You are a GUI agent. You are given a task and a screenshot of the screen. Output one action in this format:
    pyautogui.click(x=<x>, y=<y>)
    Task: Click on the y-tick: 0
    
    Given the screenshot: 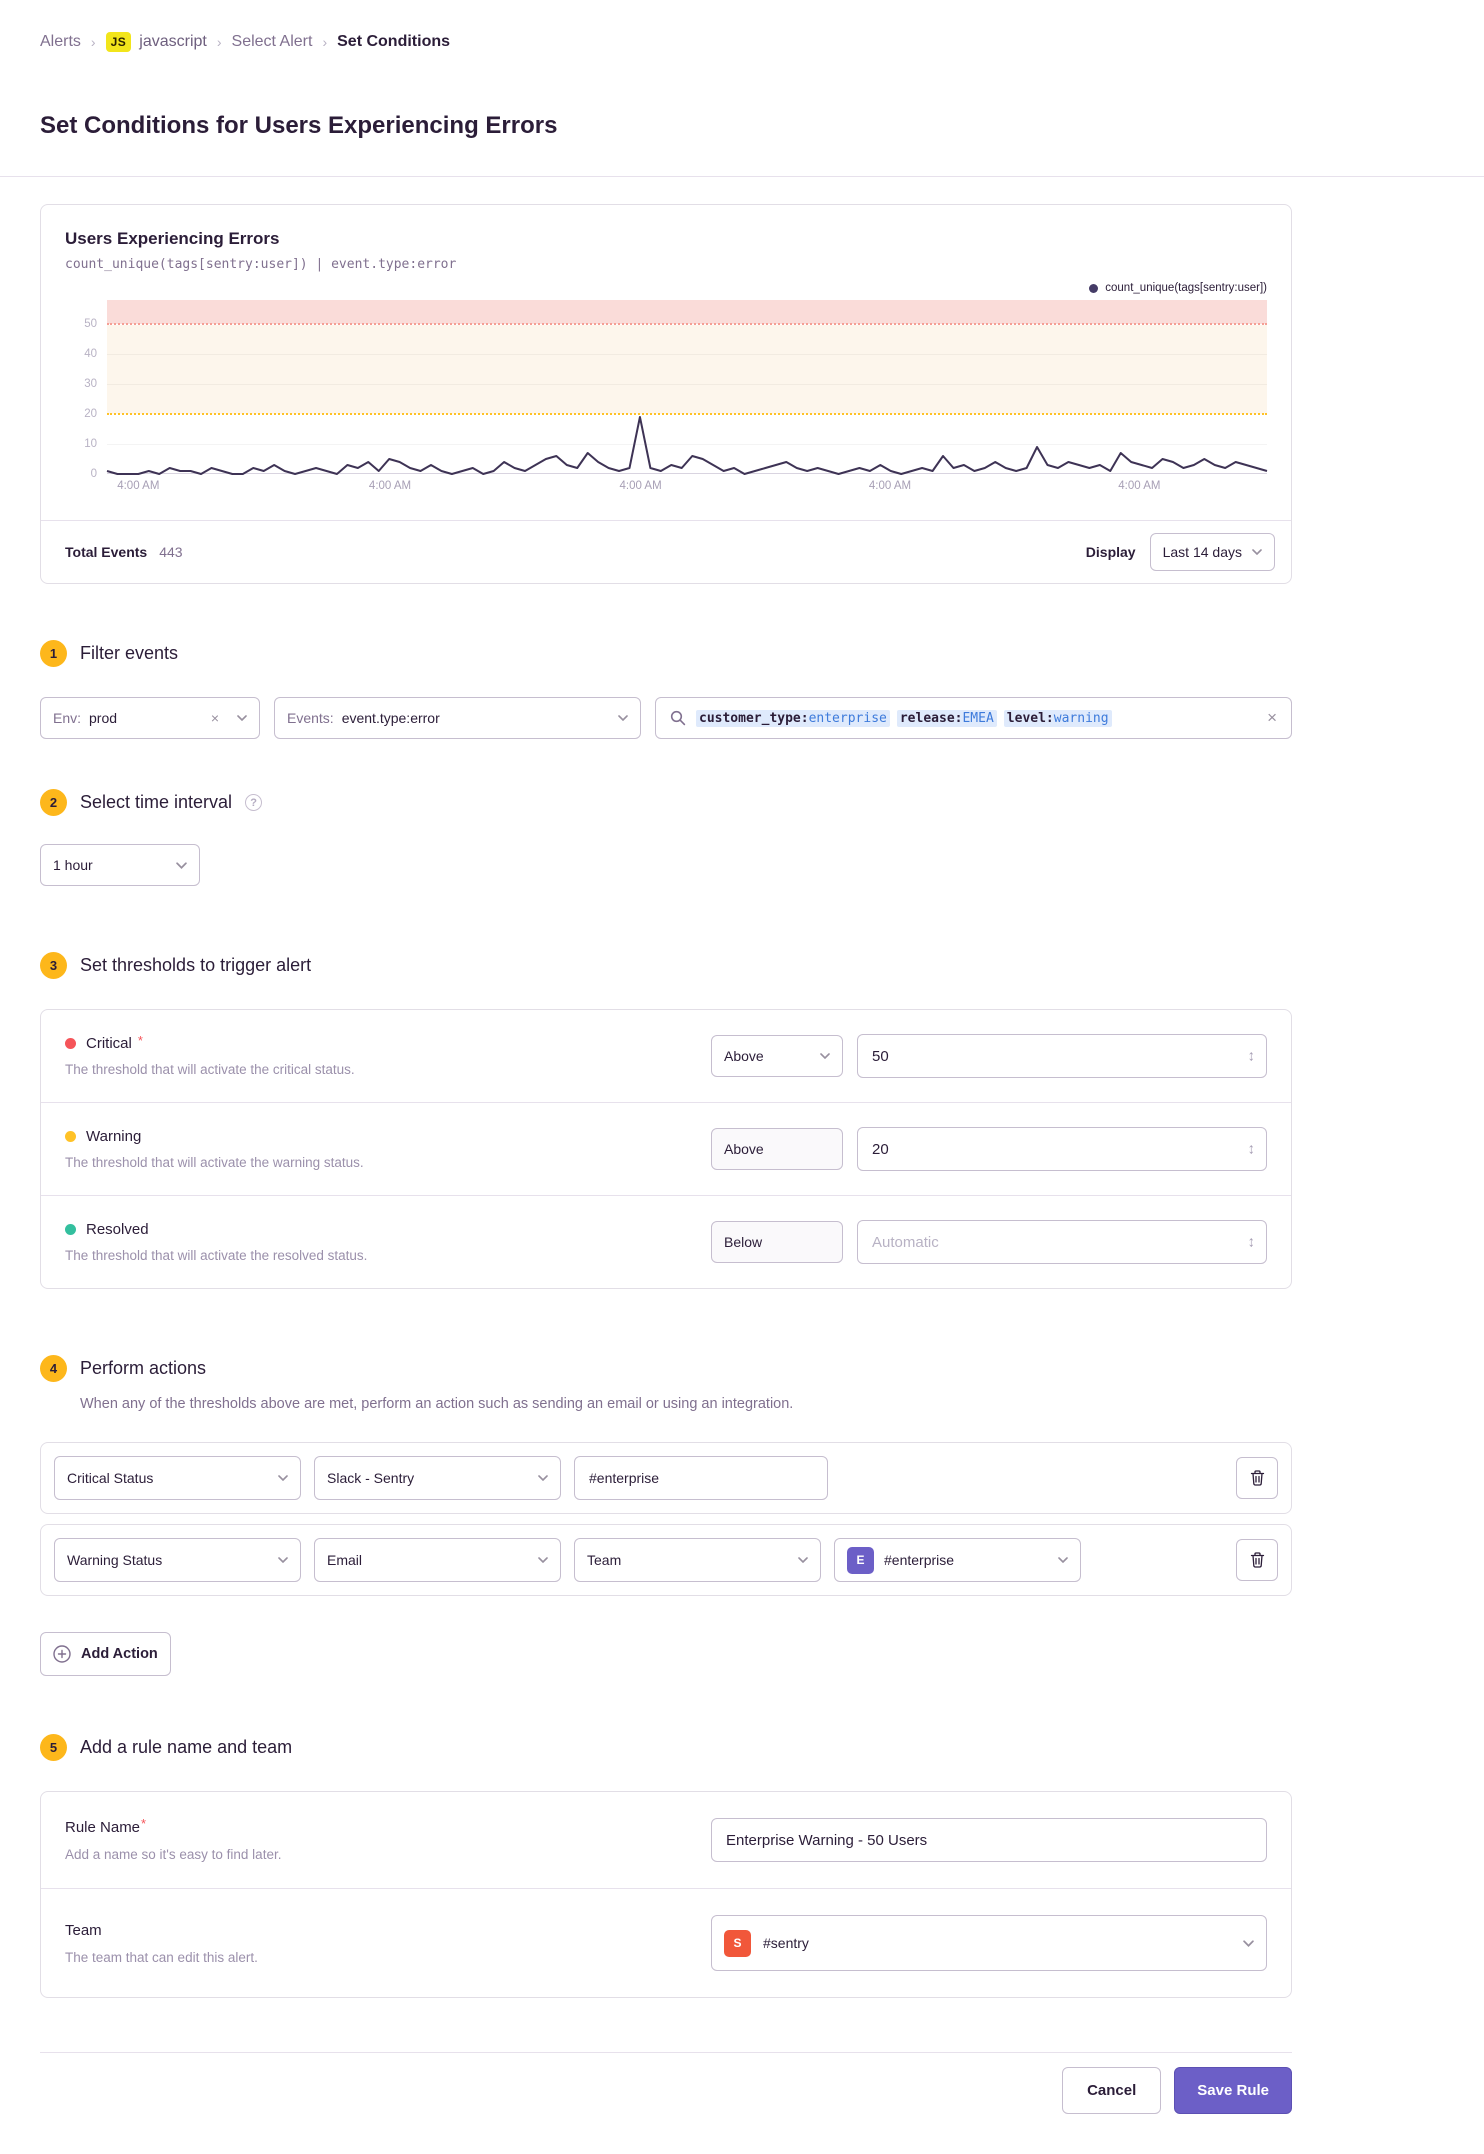 What is the action you would take?
    pyautogui.click(x=93, y=474)
    